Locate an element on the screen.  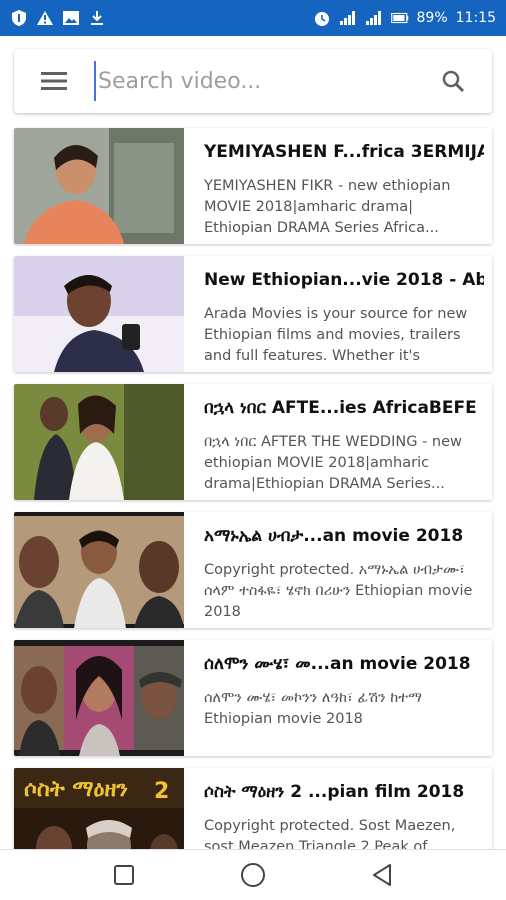
warning-icon is located at coordinates (45, 18).